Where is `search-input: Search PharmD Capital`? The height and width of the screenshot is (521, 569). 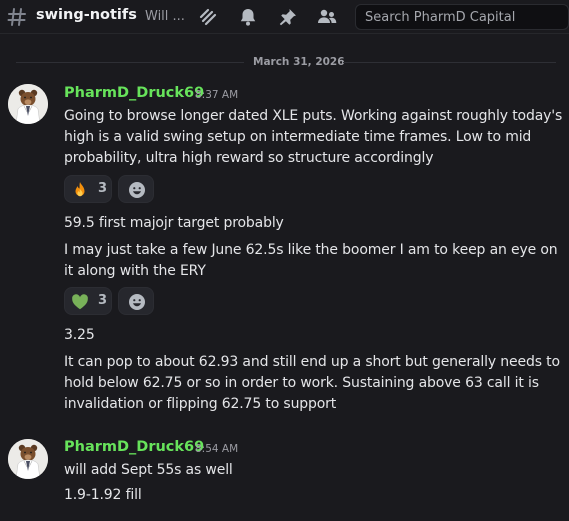
search-input: Search PharmD Capital is located at coordinates (462, 17).